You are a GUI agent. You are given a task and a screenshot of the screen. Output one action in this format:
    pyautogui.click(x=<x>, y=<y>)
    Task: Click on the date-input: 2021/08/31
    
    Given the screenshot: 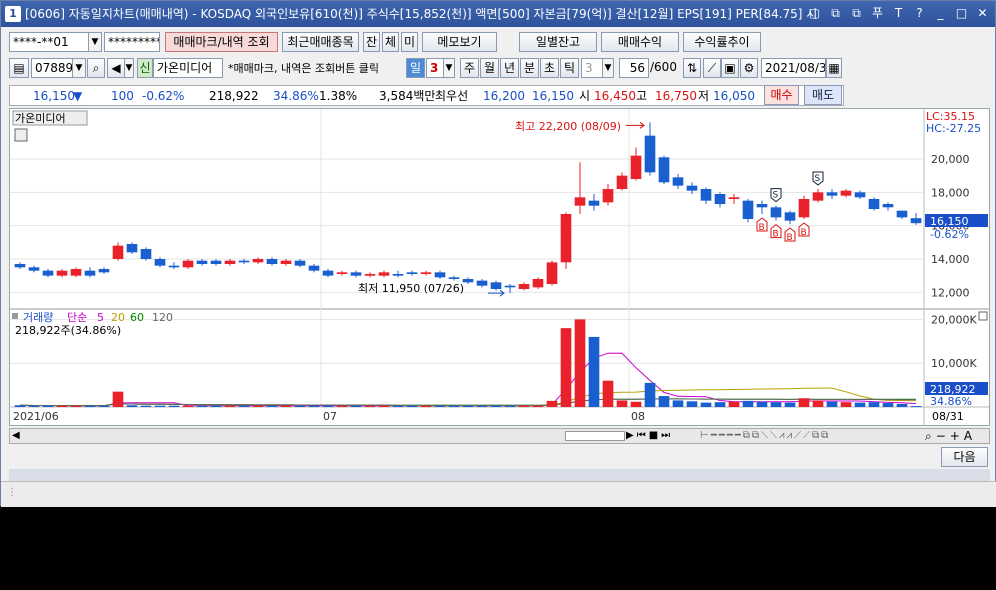 What is the action you would take?
    pyautogui.click(x=793, y=68)
    